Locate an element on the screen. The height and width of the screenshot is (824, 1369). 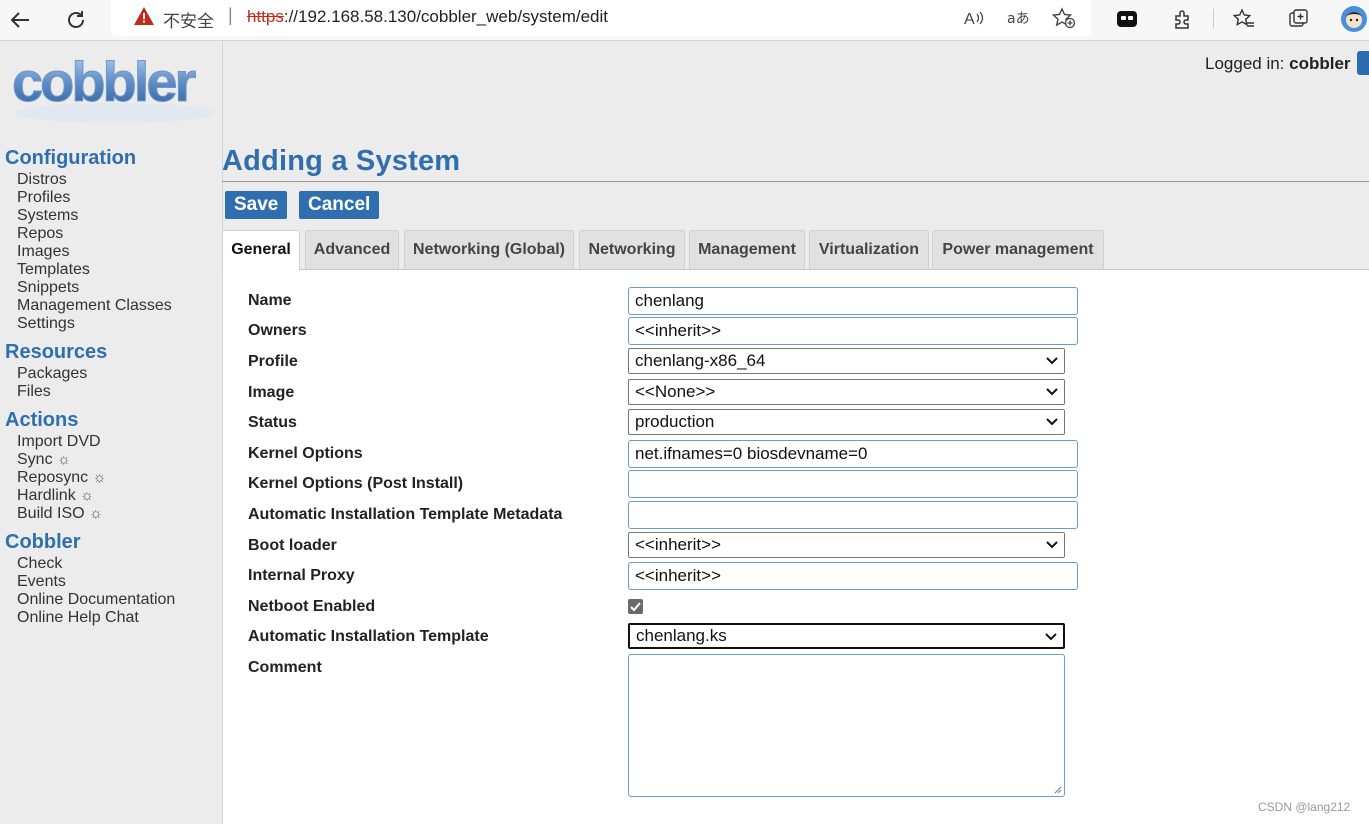
sidebar-item-profiles: Profiles is located at coordinates (118, 198).